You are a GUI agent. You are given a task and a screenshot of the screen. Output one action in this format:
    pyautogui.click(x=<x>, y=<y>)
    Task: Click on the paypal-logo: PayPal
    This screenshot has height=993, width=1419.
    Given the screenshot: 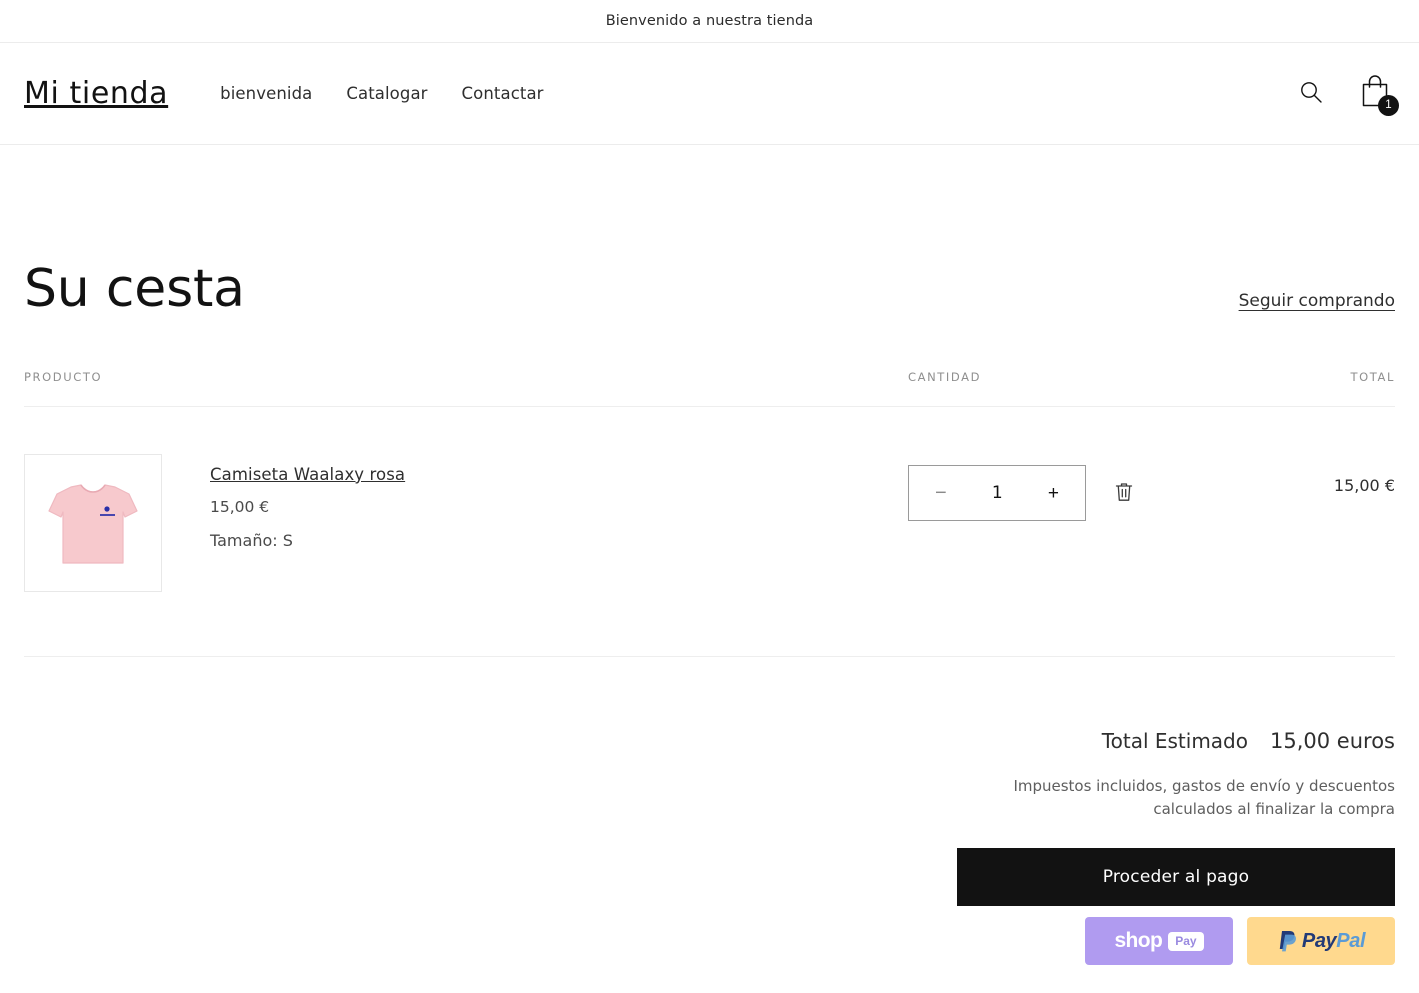 What is the action you would take?
    pyautogui.click(x=1321, y=941)
    